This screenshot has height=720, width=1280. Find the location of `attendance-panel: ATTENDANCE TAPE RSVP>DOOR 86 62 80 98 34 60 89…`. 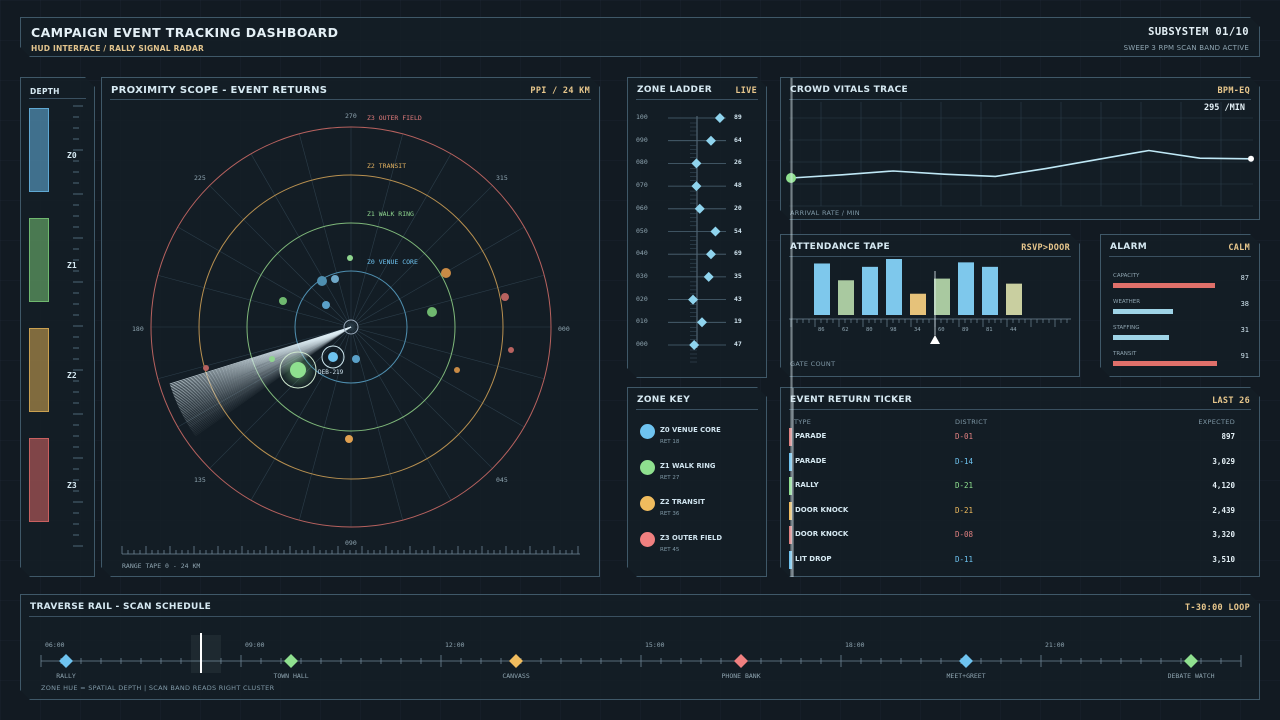

attendance-panel: ATTENDANCE TAPE RSVP>DOOR 86 62 80 98 34 60 89… is located at coordinates (930, 305).